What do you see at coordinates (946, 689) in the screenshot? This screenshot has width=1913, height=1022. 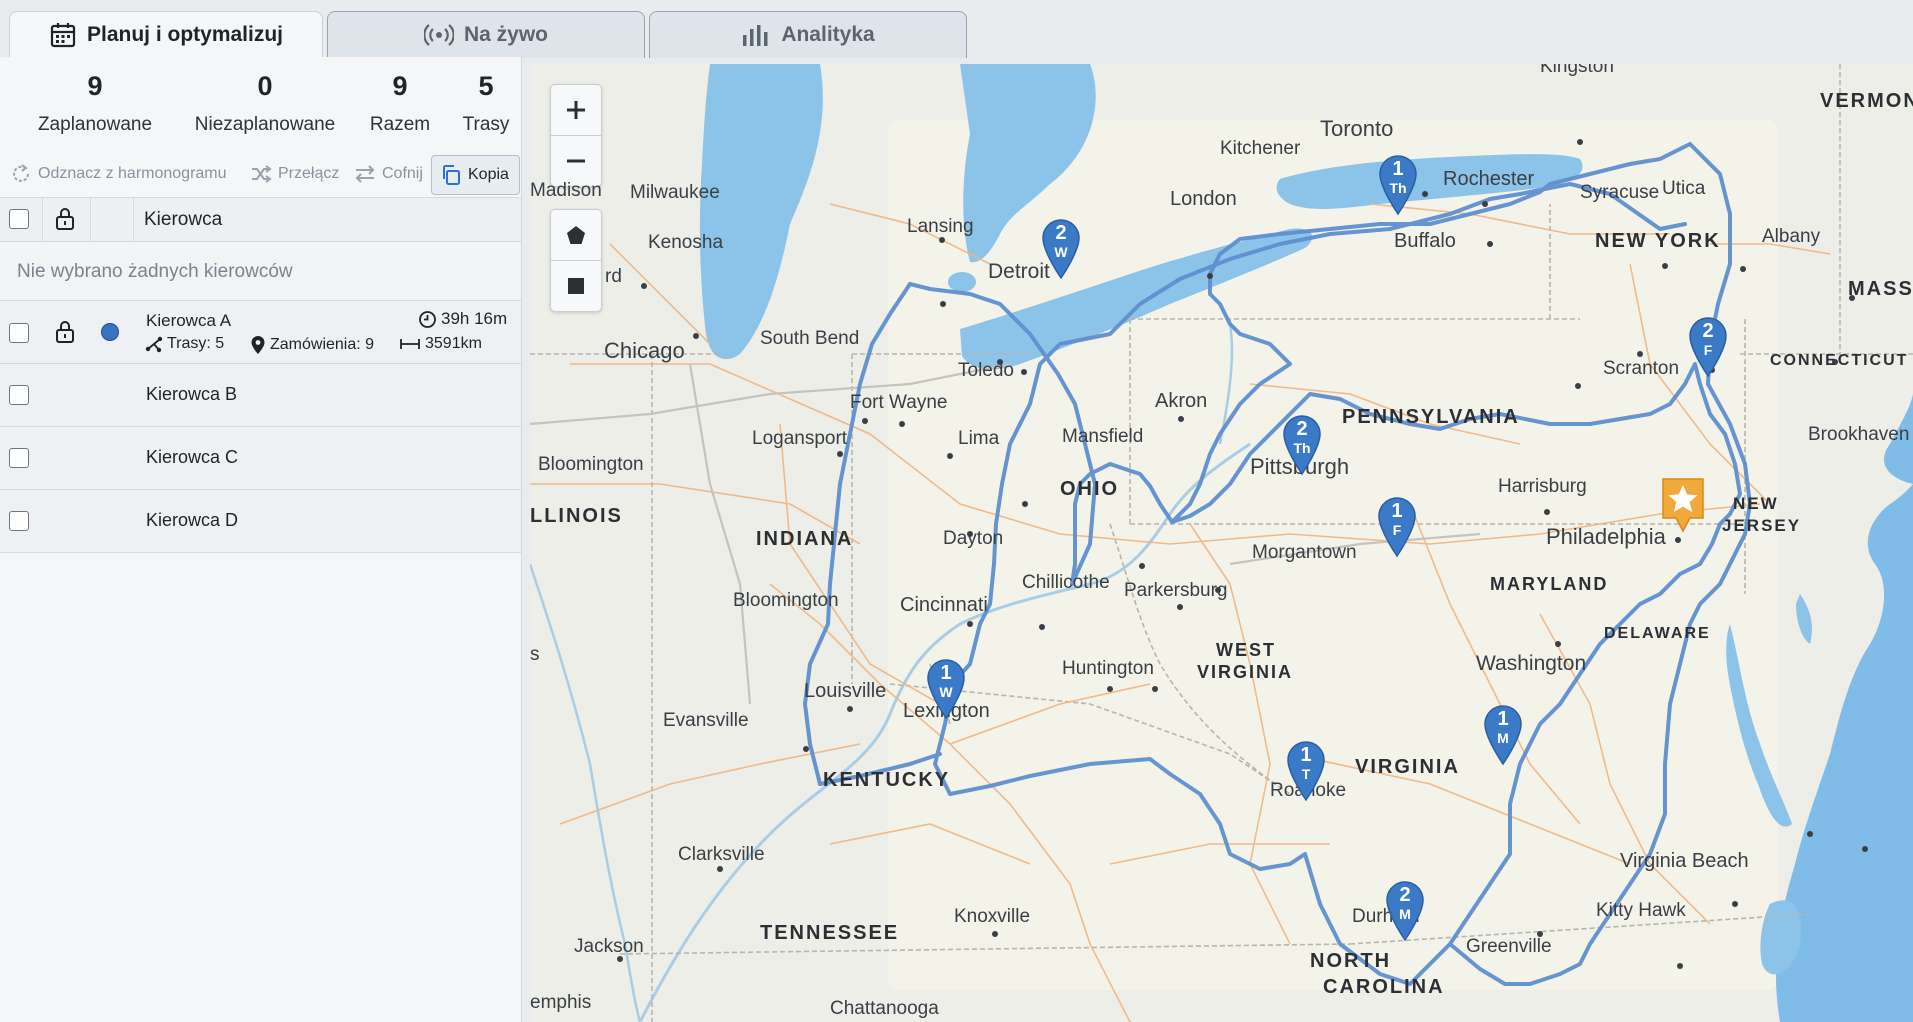 I see `stop-marker: 1 W` at bounding box center [946, 689].